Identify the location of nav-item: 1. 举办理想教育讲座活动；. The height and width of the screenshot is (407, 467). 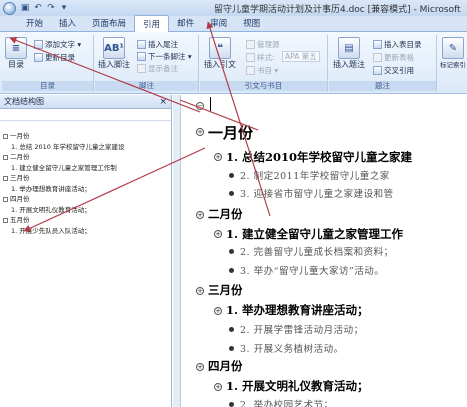
(85, 189).